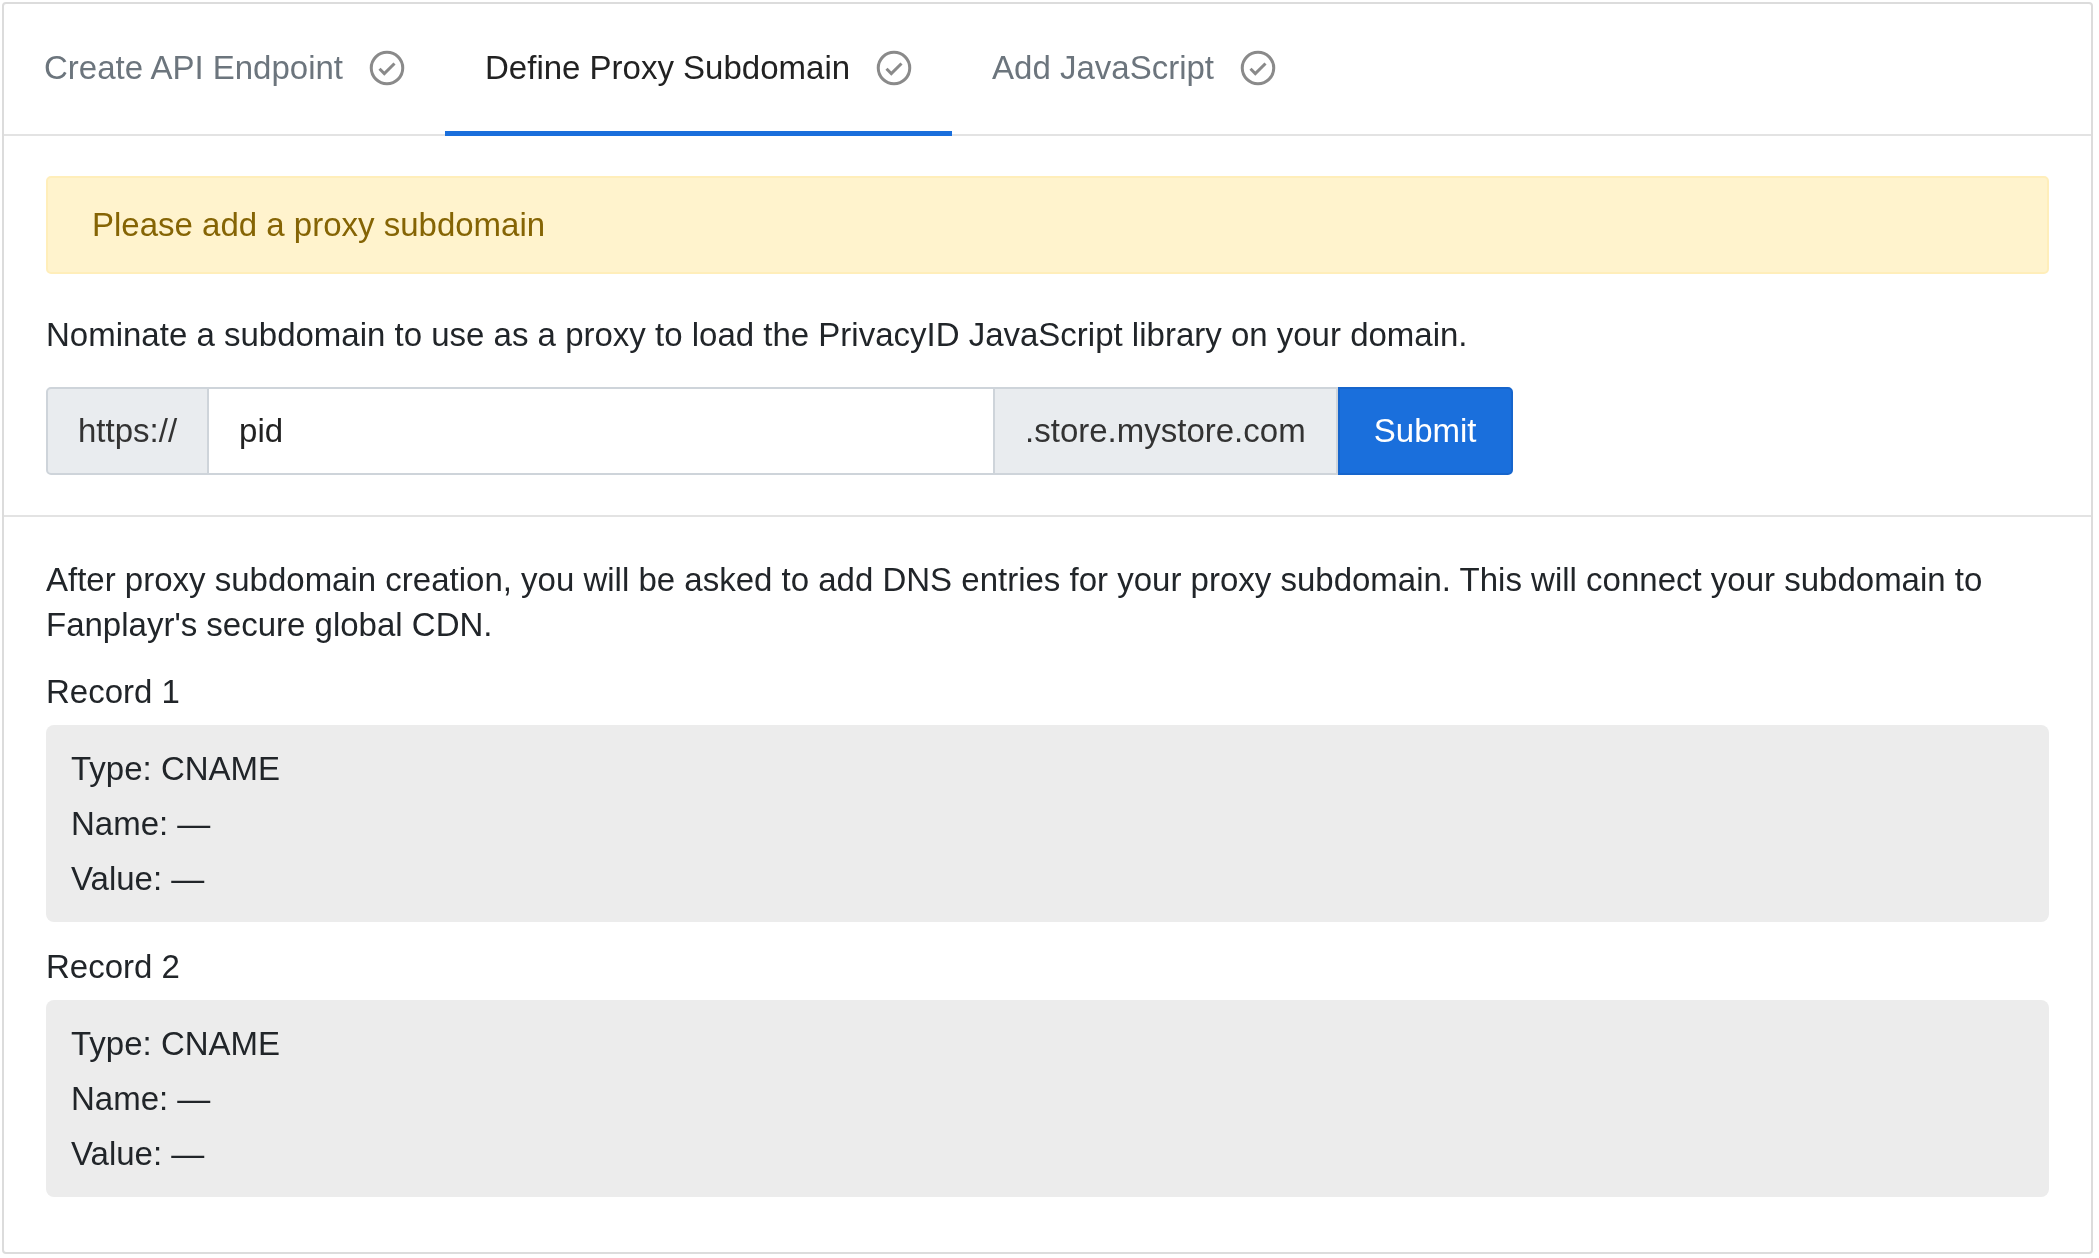 The image size is (2099, 1258). Describe the element at coordinates (128, 431) in the screenshot. I see `prefix-addon: https://` at that location.